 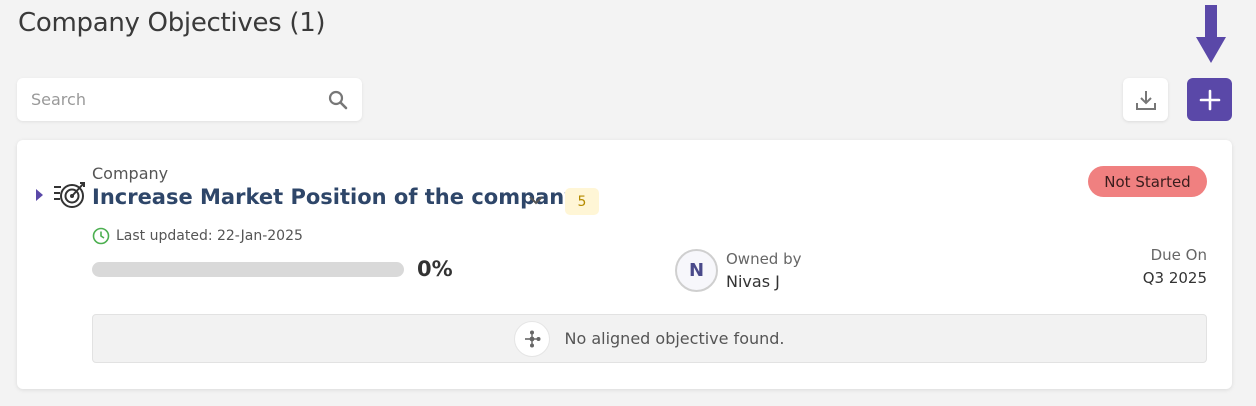 I want to click on download-button, so click(x=1145, y=99).